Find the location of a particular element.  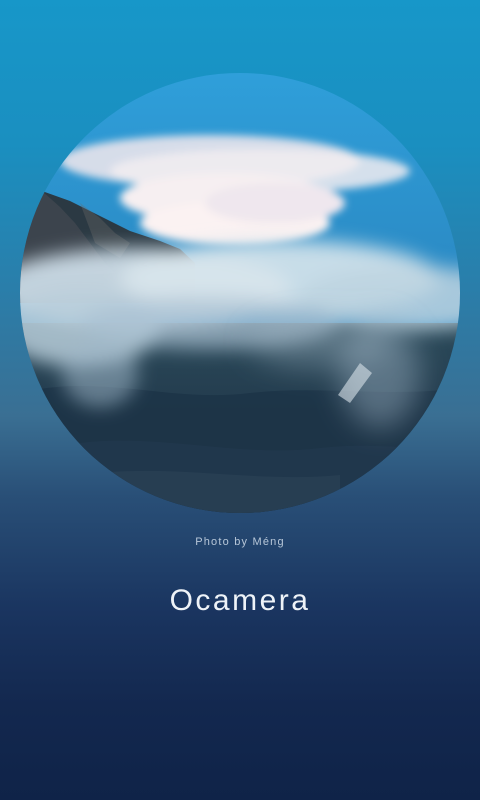

app-name-title: Ocamera is located at coordinates (240, 600).